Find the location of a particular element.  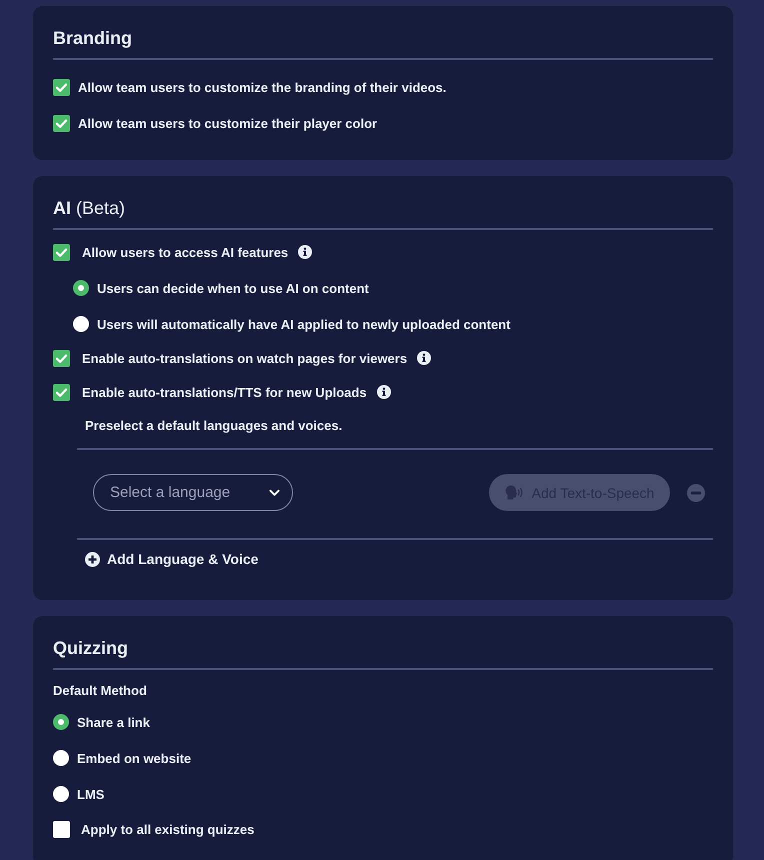

radio-label: LMS is located at coordinates (90, 794).